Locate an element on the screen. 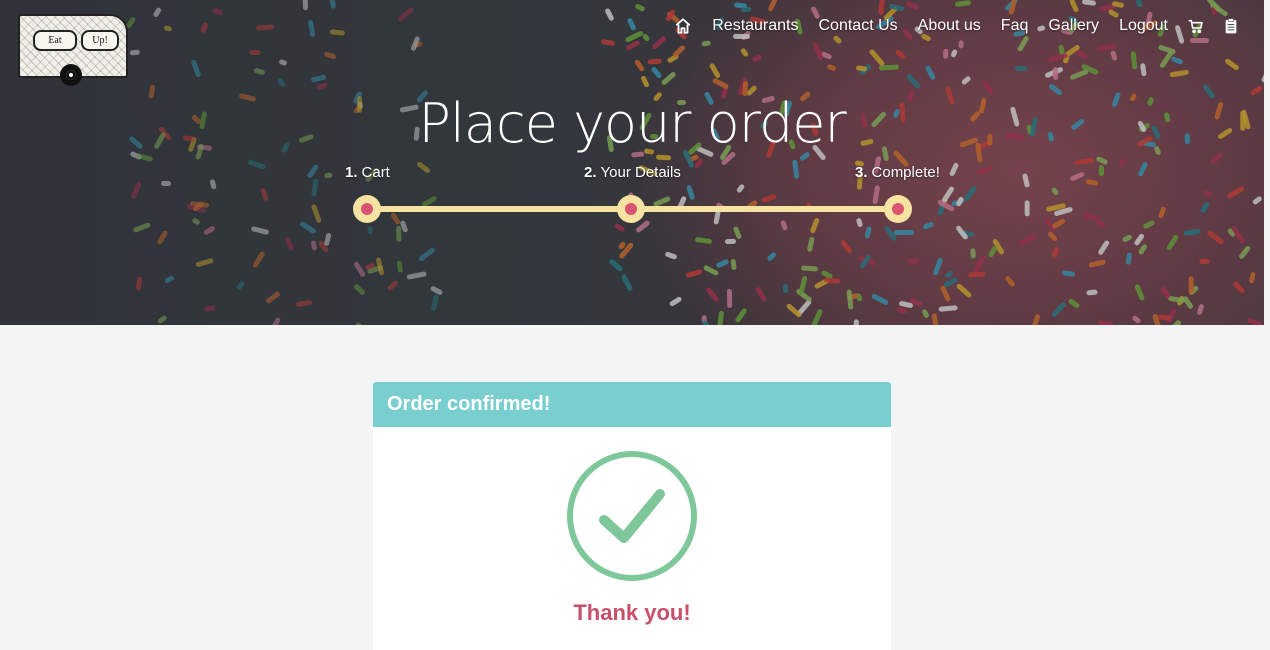 The image size is (1270, 650). logo-wheel is located at coordinates (71, 75).